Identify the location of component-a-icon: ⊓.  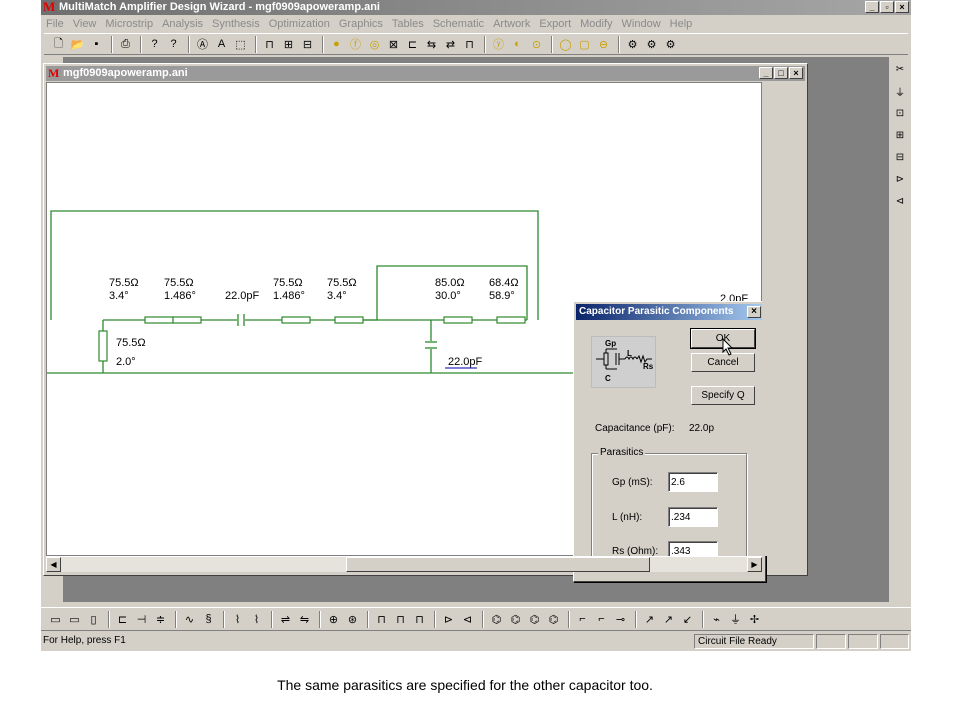
(269, 44).